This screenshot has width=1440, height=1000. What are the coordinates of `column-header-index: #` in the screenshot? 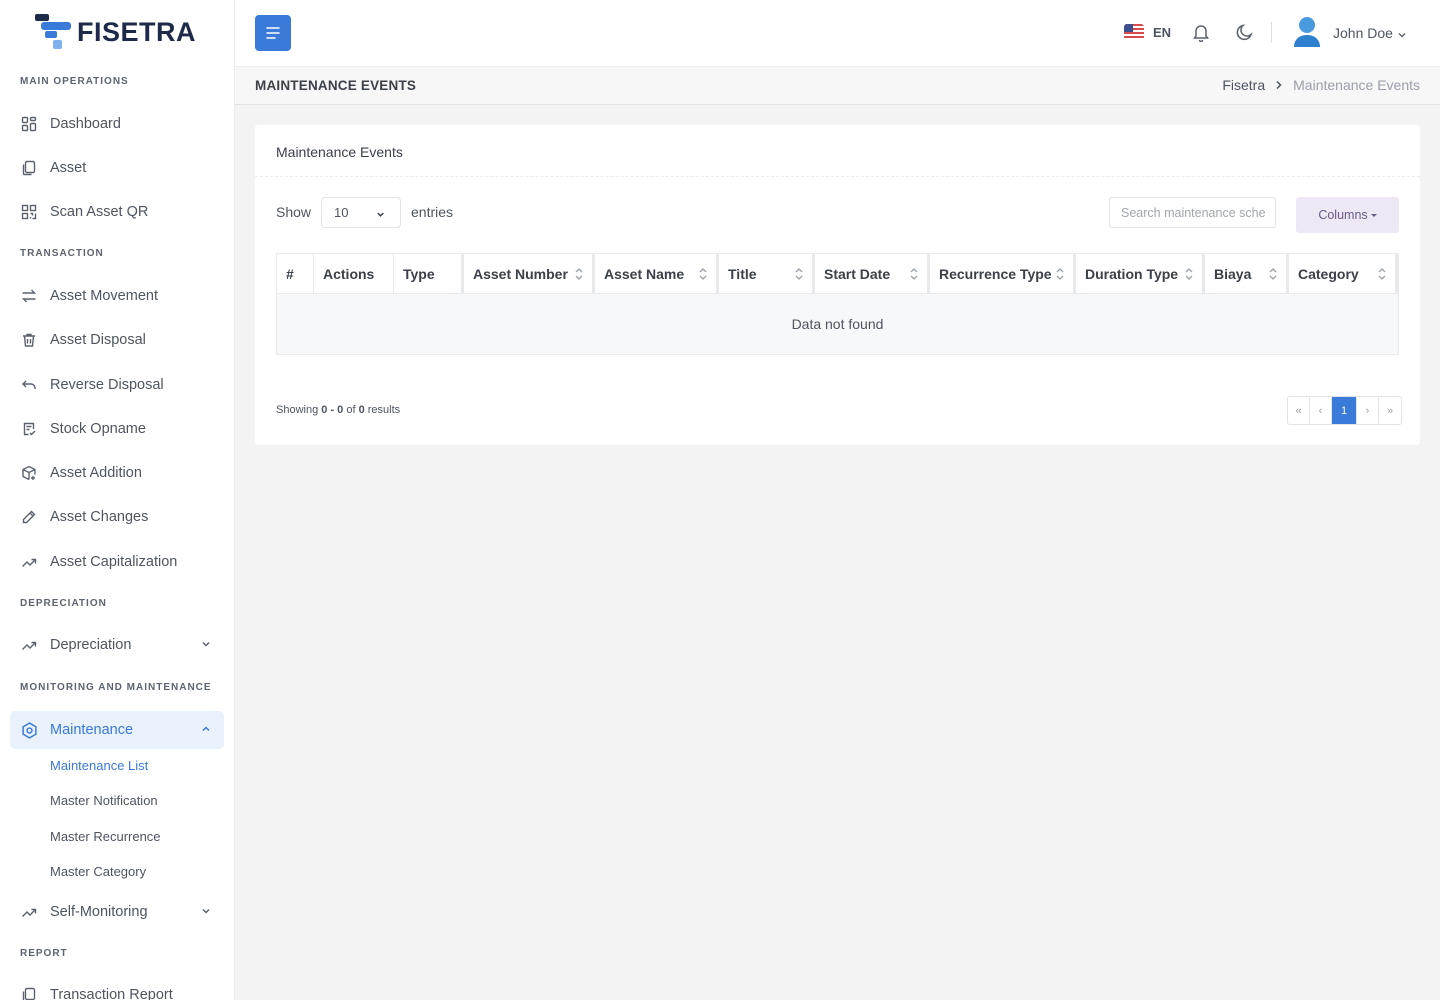 It's located at (295, 274).